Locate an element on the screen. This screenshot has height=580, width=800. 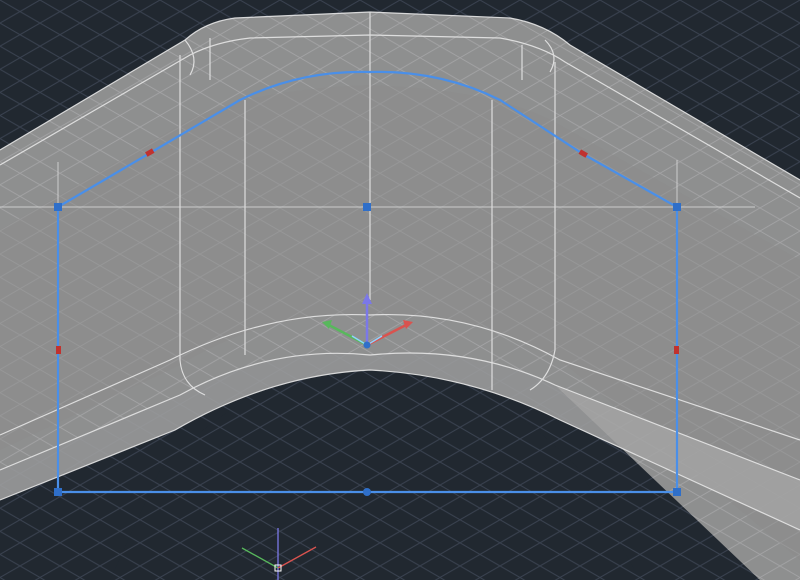
grip-top-left is located at coordinates (58, 207).